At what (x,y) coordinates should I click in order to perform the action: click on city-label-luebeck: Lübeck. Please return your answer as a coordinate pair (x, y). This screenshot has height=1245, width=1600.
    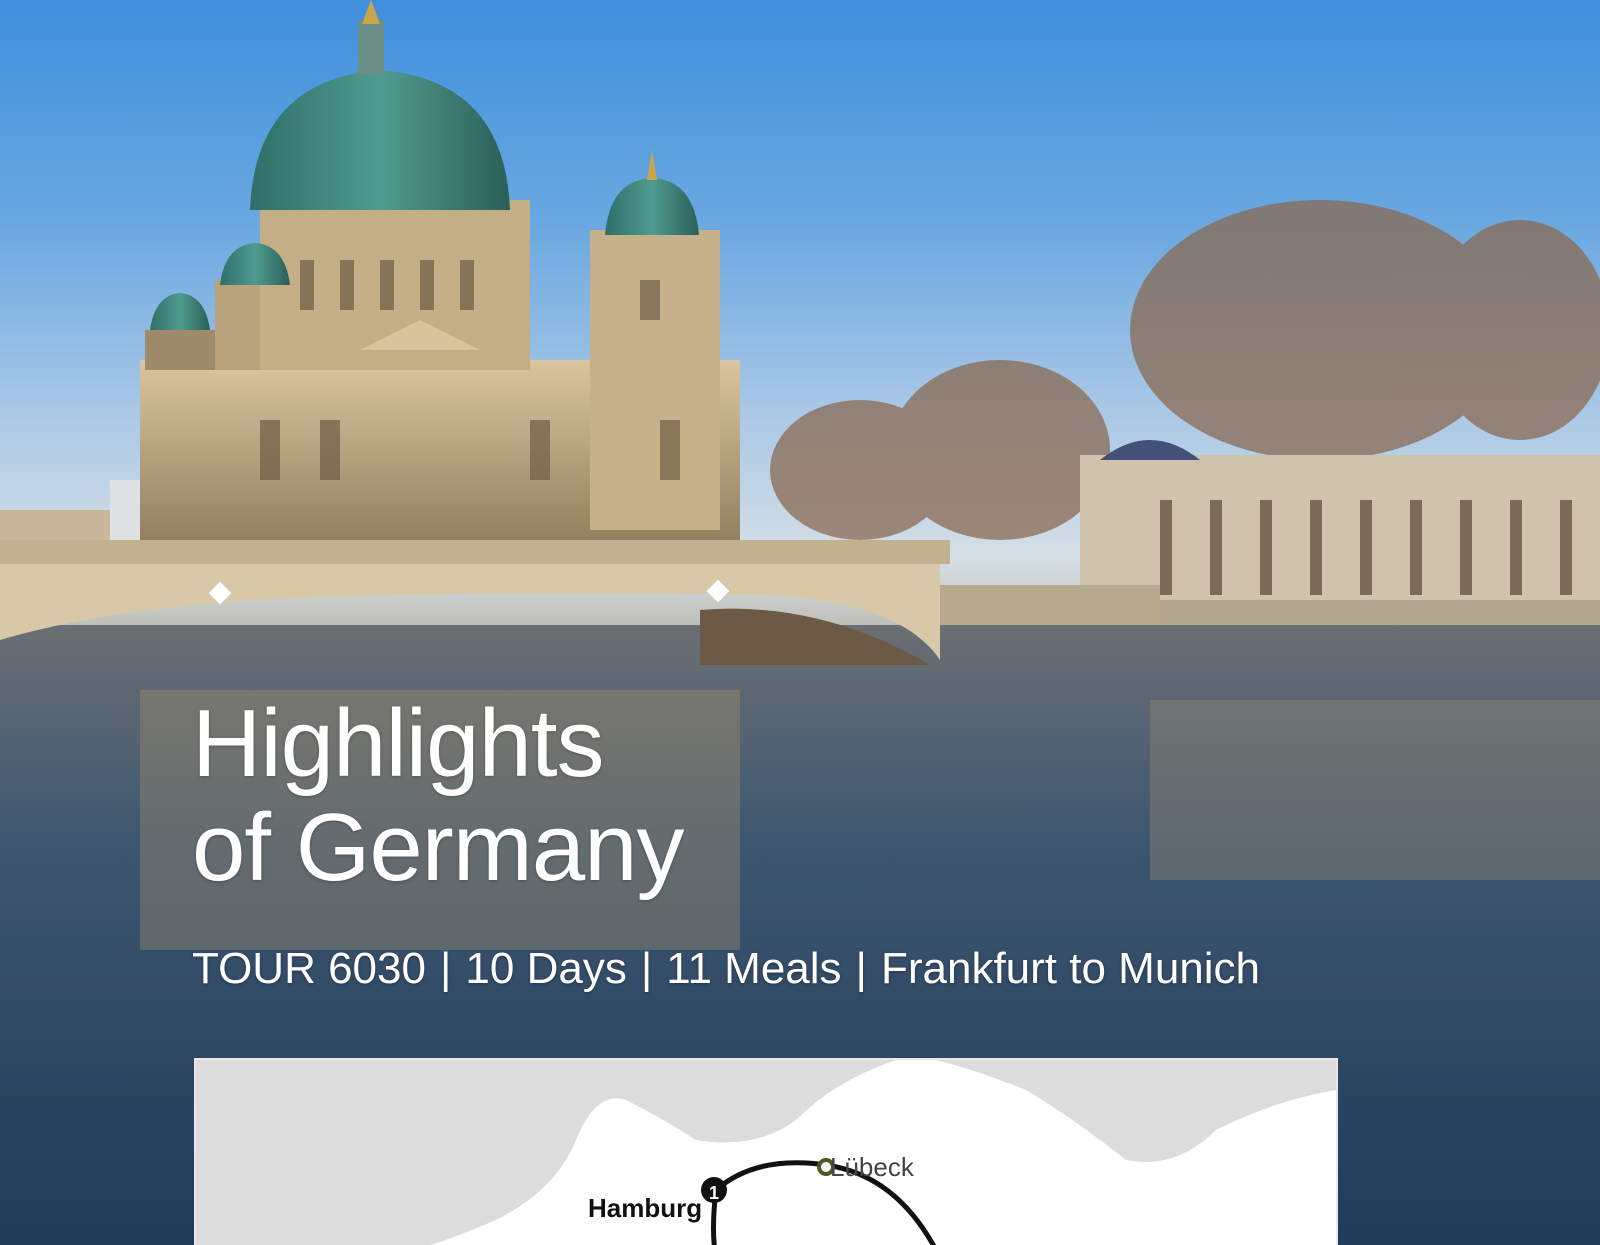
    Looking at the image, I should click on (872, 1167).